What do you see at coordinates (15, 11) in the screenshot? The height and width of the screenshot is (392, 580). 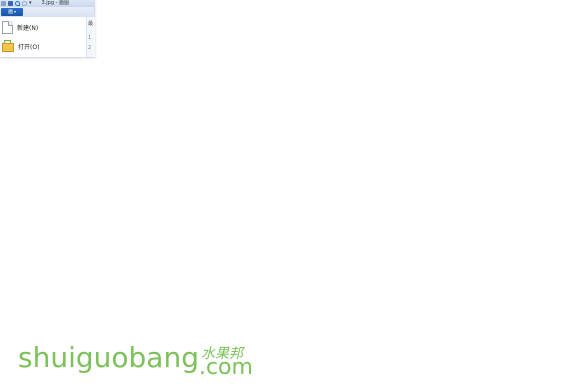 I see `file-menu-caret-icon: ▾` at bounding box center [15, 11].